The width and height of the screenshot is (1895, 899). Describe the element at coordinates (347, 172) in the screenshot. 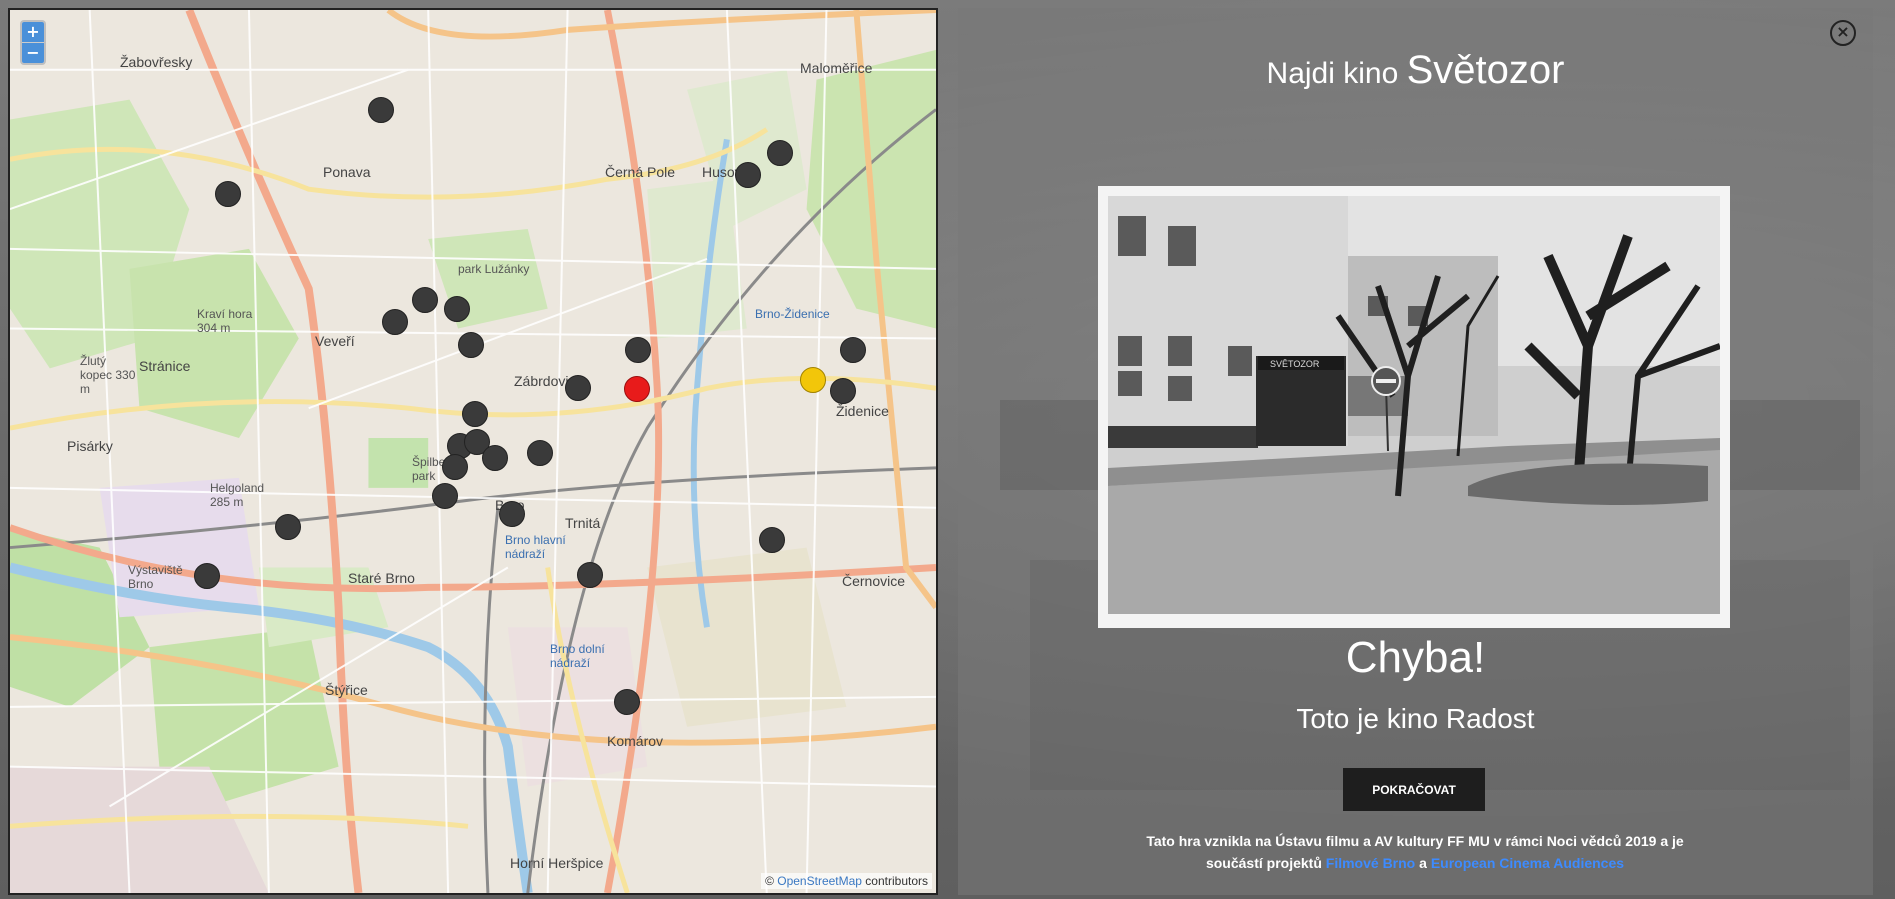

I see `map-label: Ponava` at that location.